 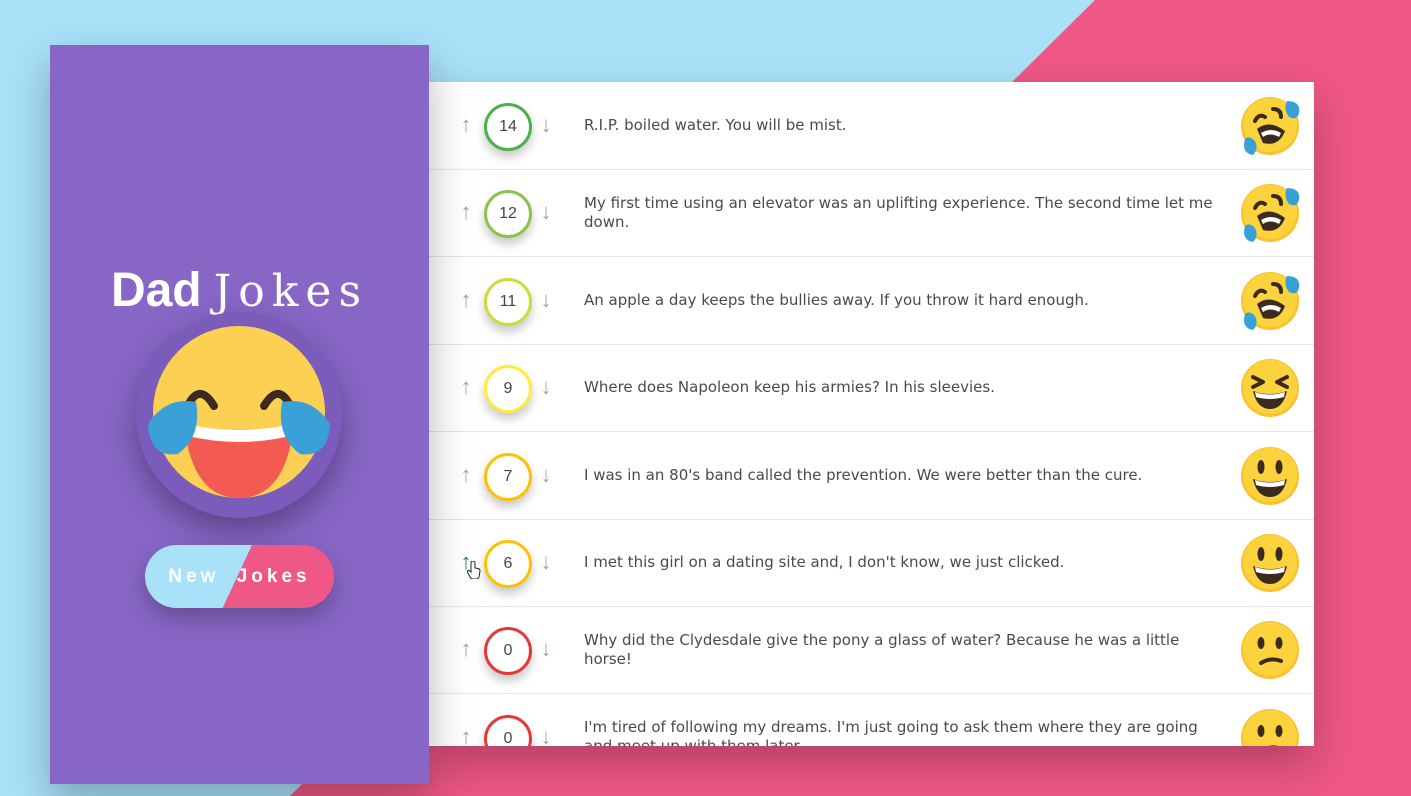 I want to click on new-jokes-button: New Jokes, so click(x=239, y=576).